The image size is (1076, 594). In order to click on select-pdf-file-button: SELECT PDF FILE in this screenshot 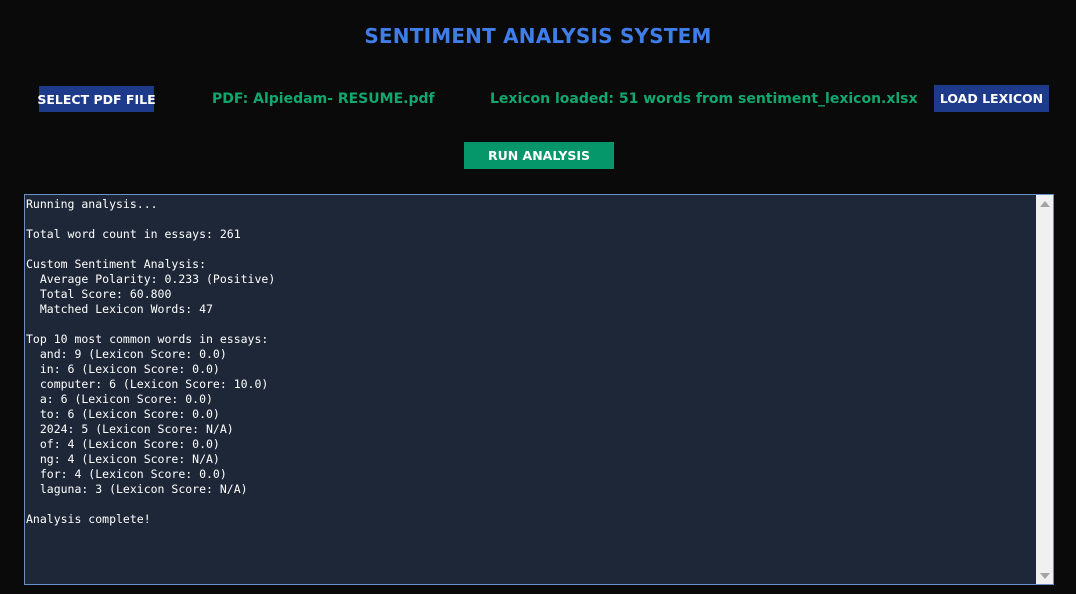, I will do `click(96, 99)`.